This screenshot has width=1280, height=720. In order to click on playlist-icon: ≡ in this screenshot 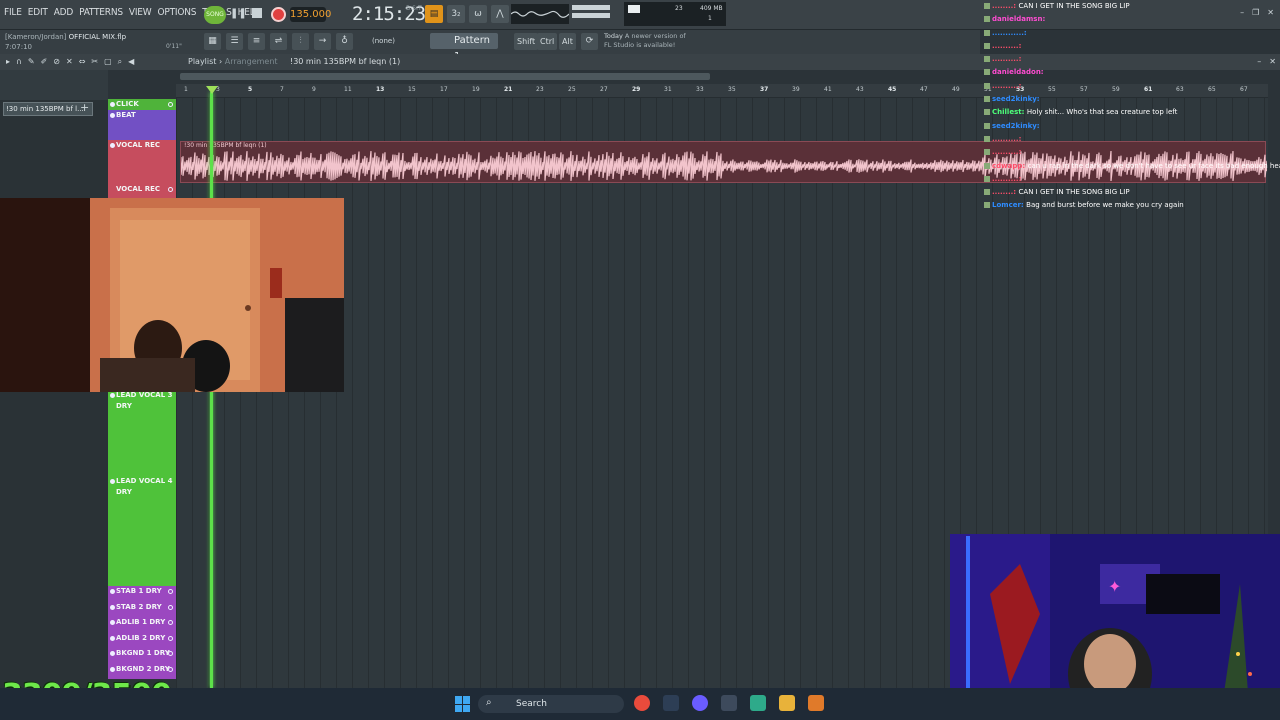, I will do `click(256, 41)`.